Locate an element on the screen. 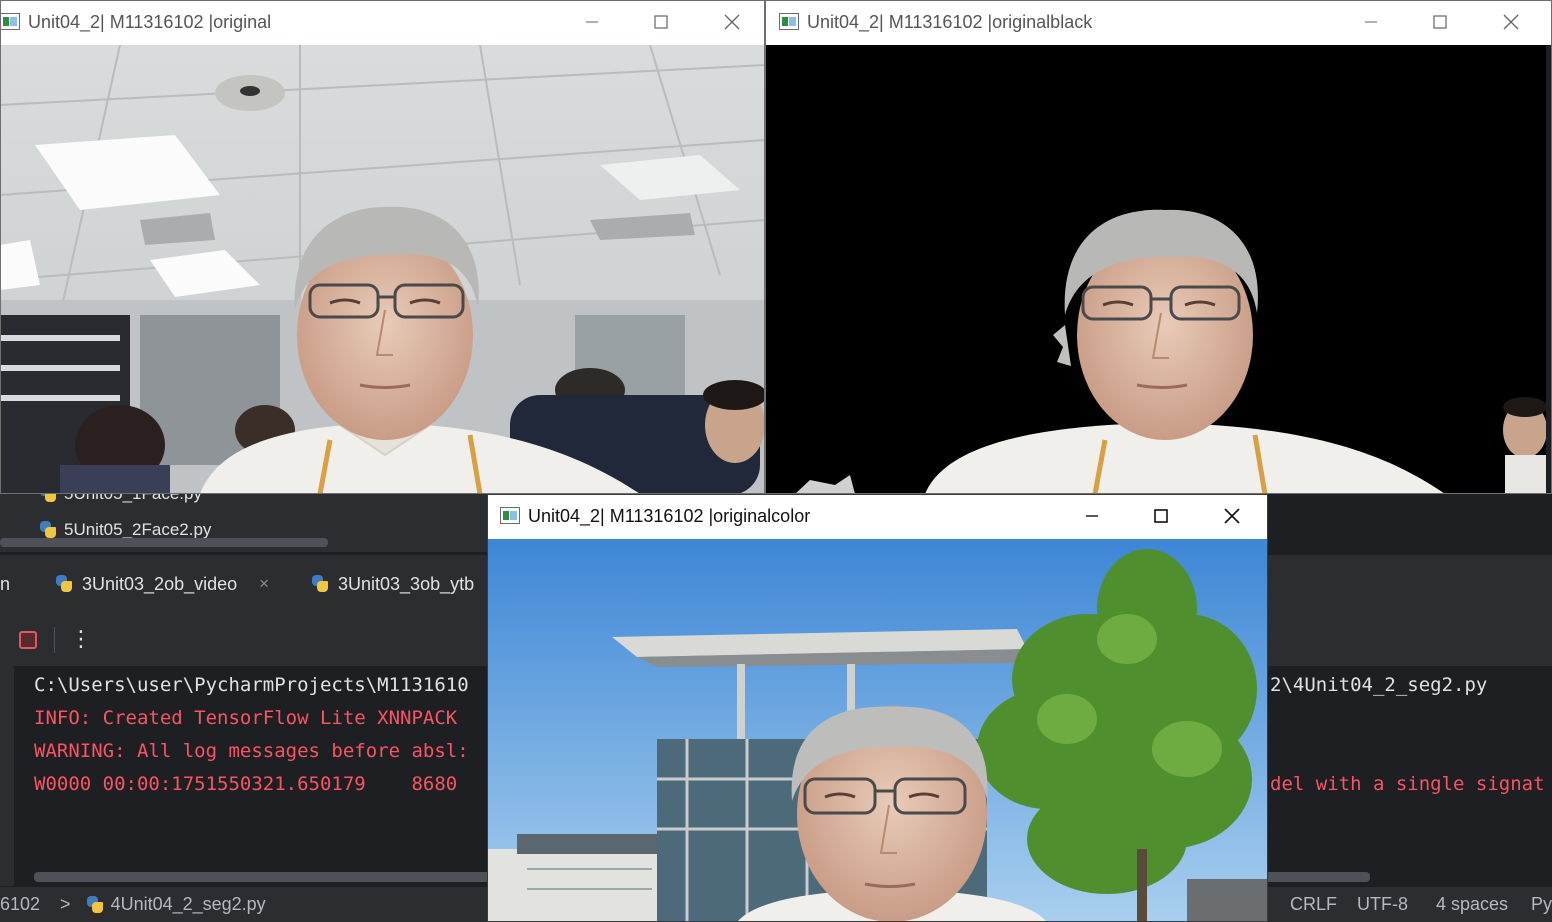 The height and width of the screenshot is (922, 1552). console-line: W0000 00:00:1751550321.650179 8680 is located at coordinates (246, 784).